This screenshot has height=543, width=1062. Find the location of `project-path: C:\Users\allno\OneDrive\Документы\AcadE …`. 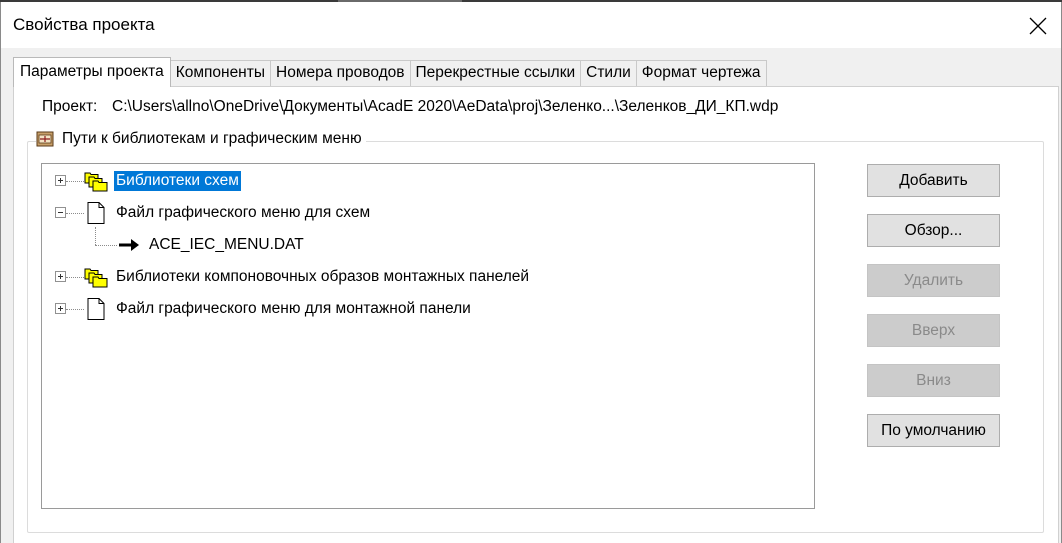

project-path: C:\Users\allno\OneDrive\Документы\AcadE … is located at coordinates (445, 106).